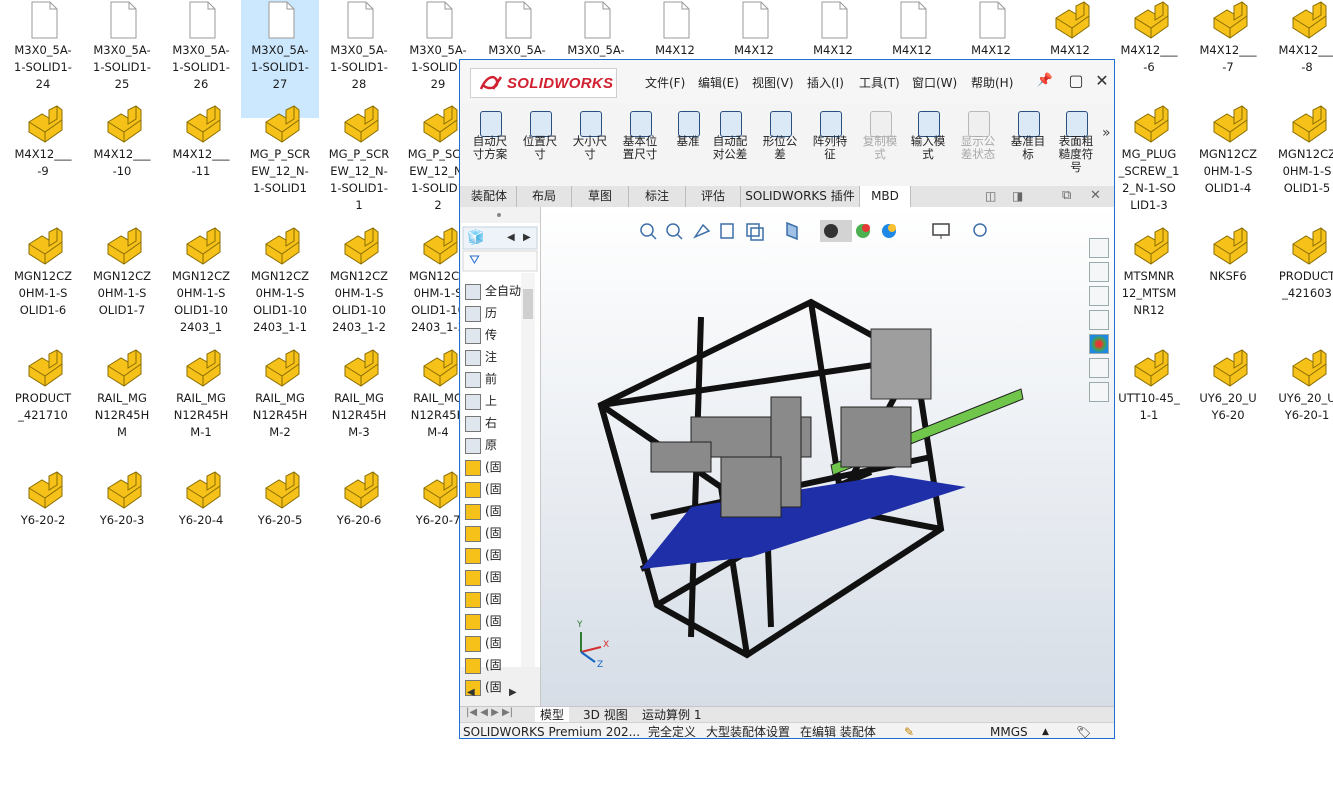 The width and height of the screenshot is (1333, 805). I want to click on custom-properties-icon, so click(1099, 368).